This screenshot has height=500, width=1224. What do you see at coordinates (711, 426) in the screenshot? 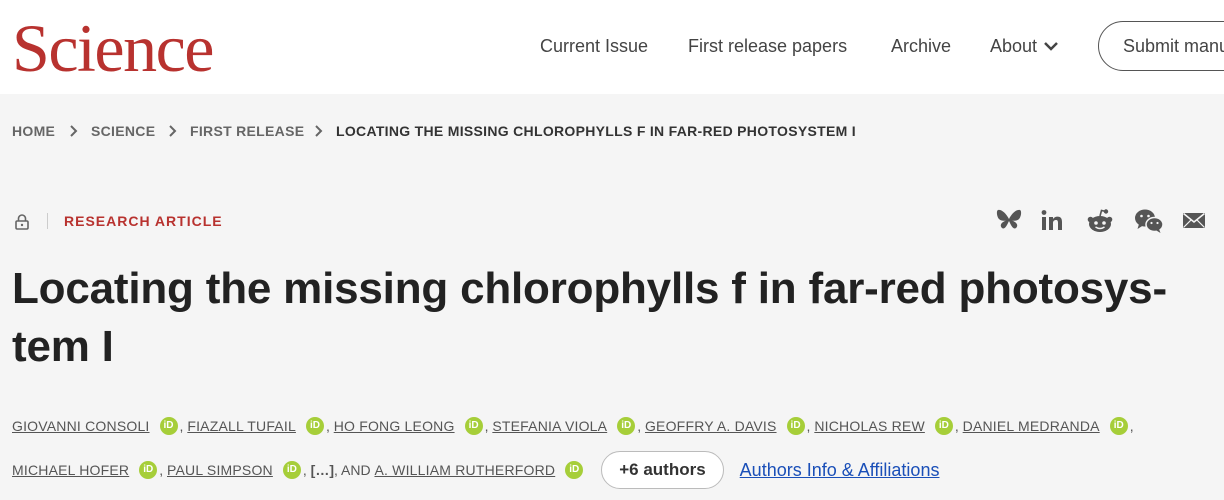
I see `author-link: GEOFFRY A. DAVIS` at bounding box center [711, 426].